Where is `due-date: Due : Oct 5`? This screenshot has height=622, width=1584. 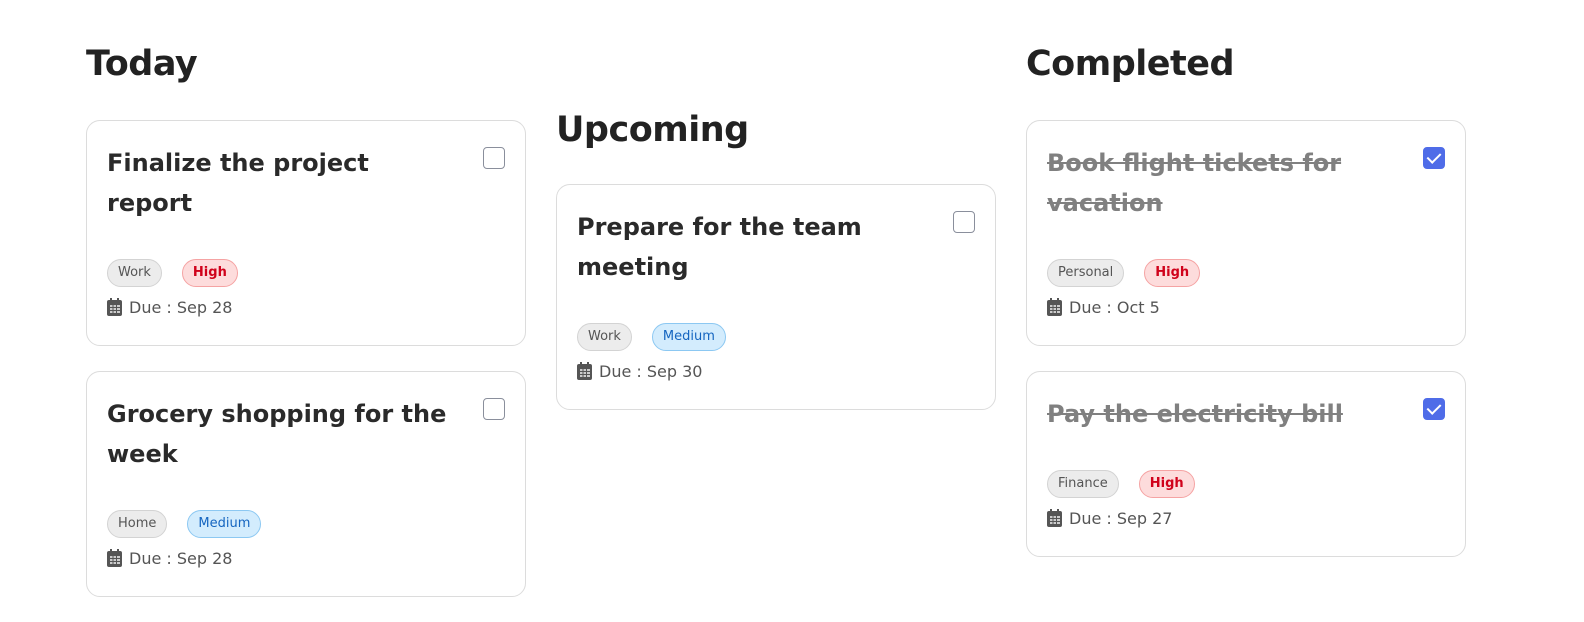
due-date: Due : Oct 5 is located at coordinates (1246, 308).